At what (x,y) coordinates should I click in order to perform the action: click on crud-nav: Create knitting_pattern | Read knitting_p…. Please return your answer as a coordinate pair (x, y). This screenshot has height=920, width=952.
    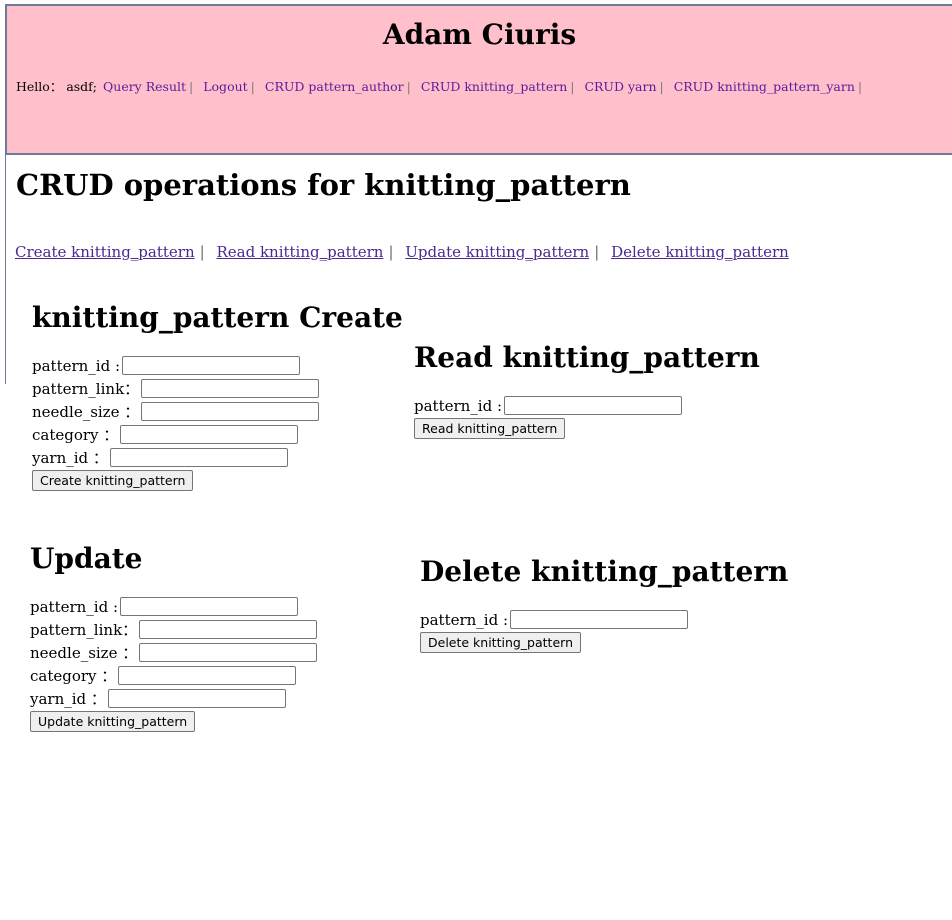
    Looking at the image, I should click on (402, 252).